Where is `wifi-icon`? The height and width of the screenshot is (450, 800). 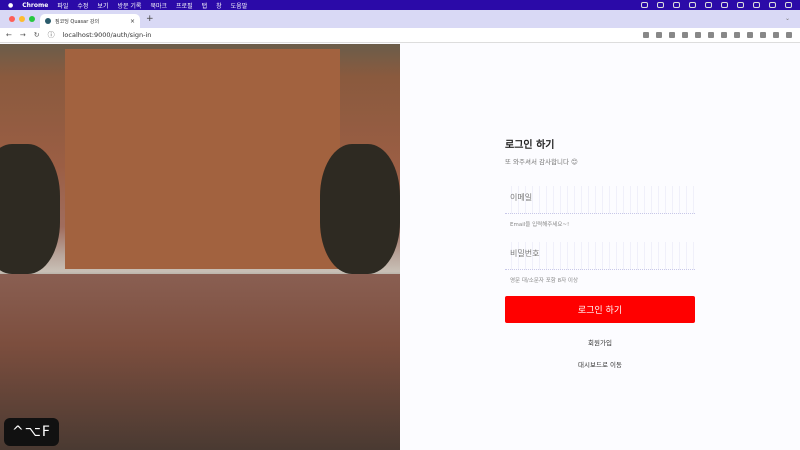 wifi-icon is located at coordinates (724, 5).